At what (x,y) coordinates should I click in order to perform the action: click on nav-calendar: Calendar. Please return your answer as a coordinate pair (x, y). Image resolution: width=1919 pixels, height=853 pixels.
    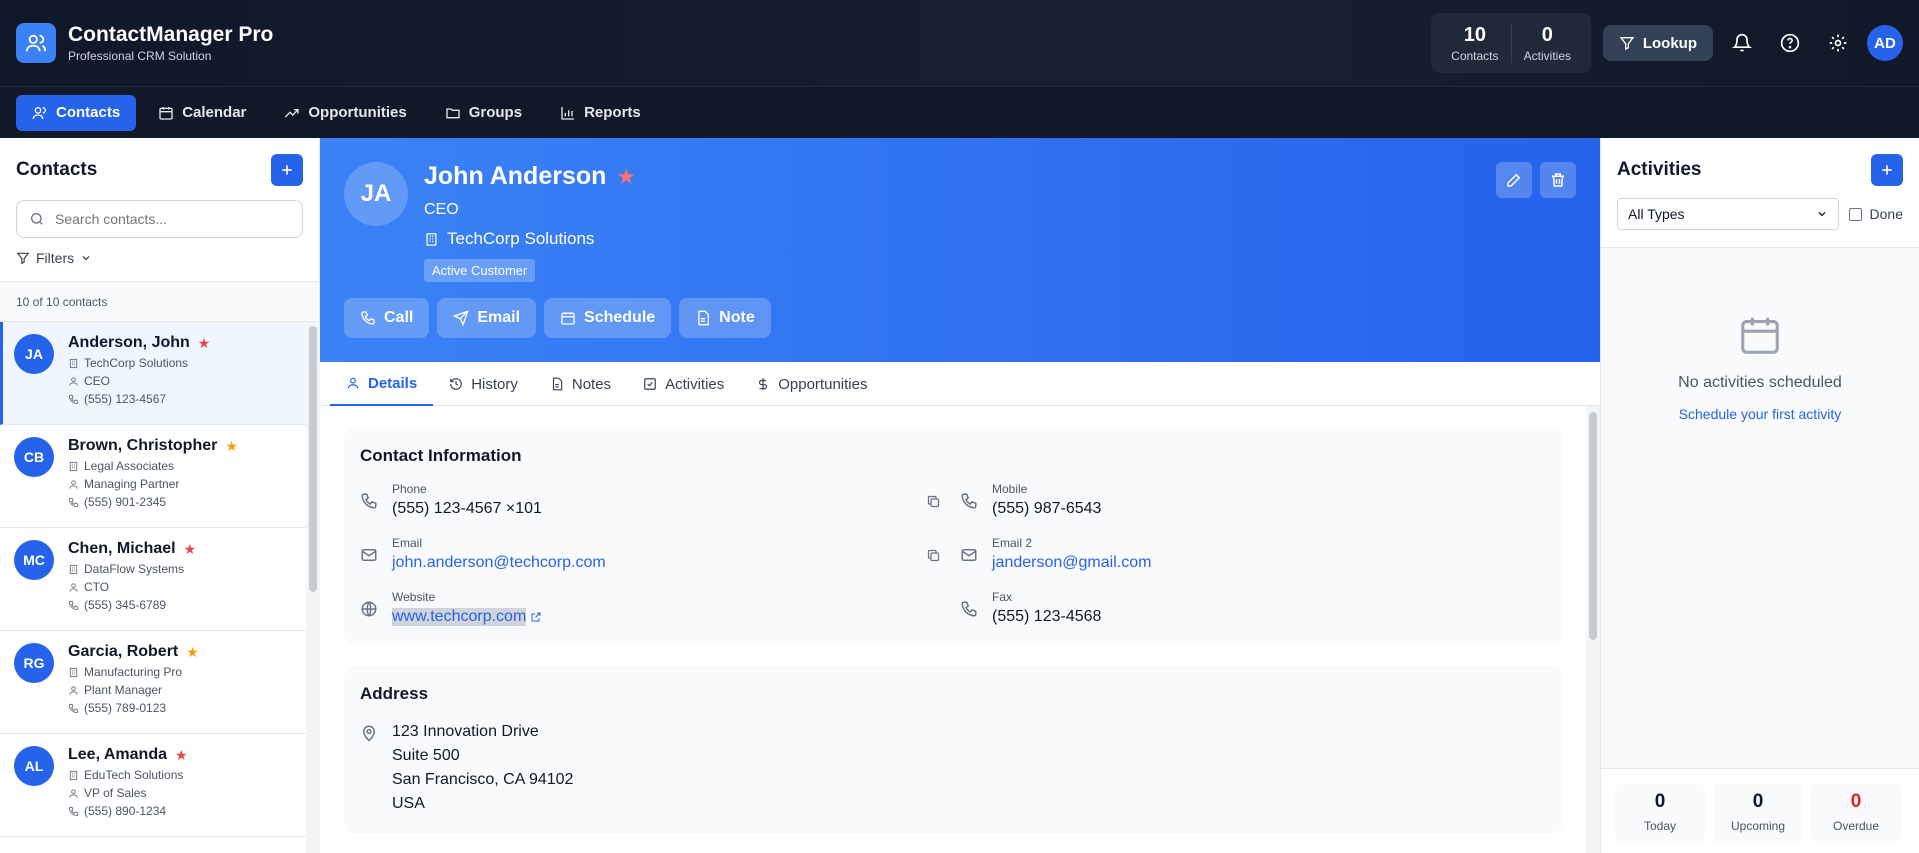
    Looking at the image, I should click on (202, 113).